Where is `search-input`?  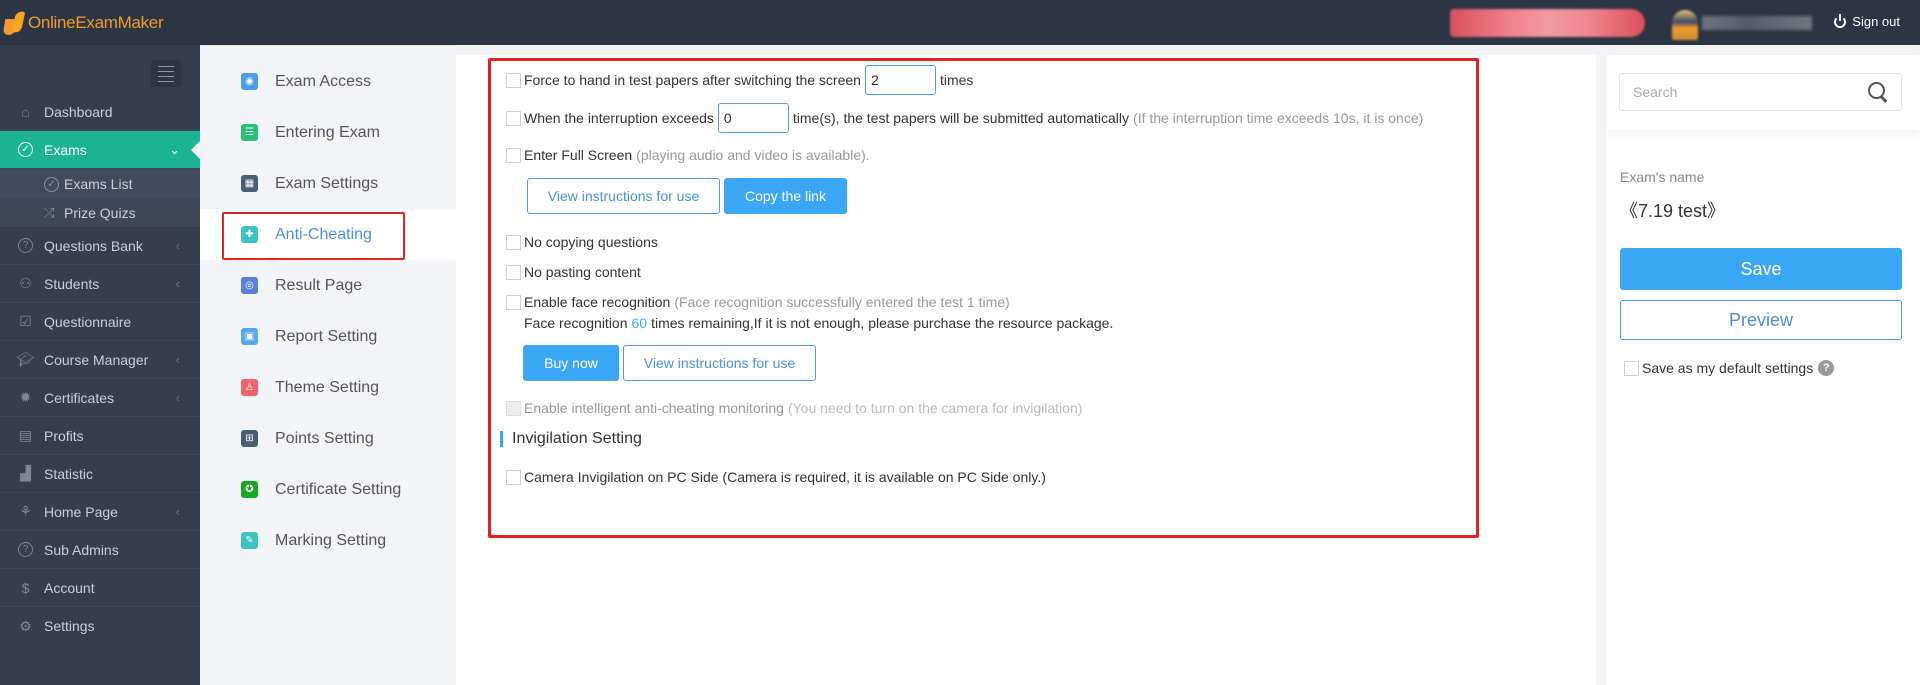 search-input is located at coordinates (1750, 92).